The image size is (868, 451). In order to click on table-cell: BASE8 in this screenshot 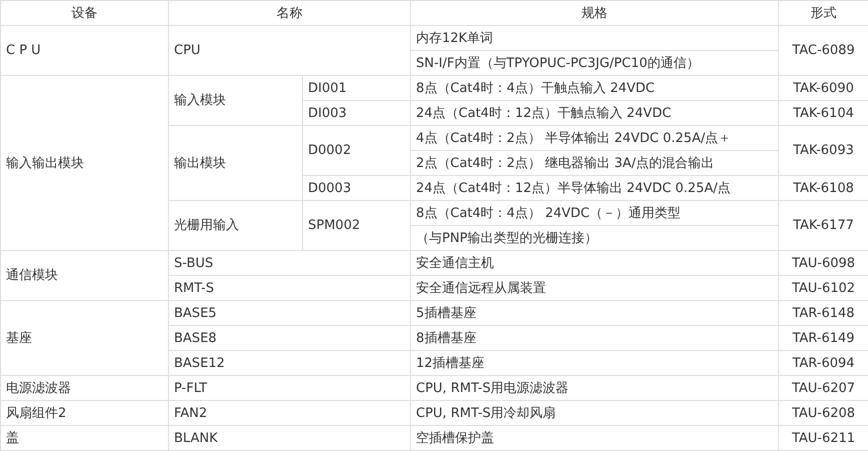, I will do `click(289, 338)`.